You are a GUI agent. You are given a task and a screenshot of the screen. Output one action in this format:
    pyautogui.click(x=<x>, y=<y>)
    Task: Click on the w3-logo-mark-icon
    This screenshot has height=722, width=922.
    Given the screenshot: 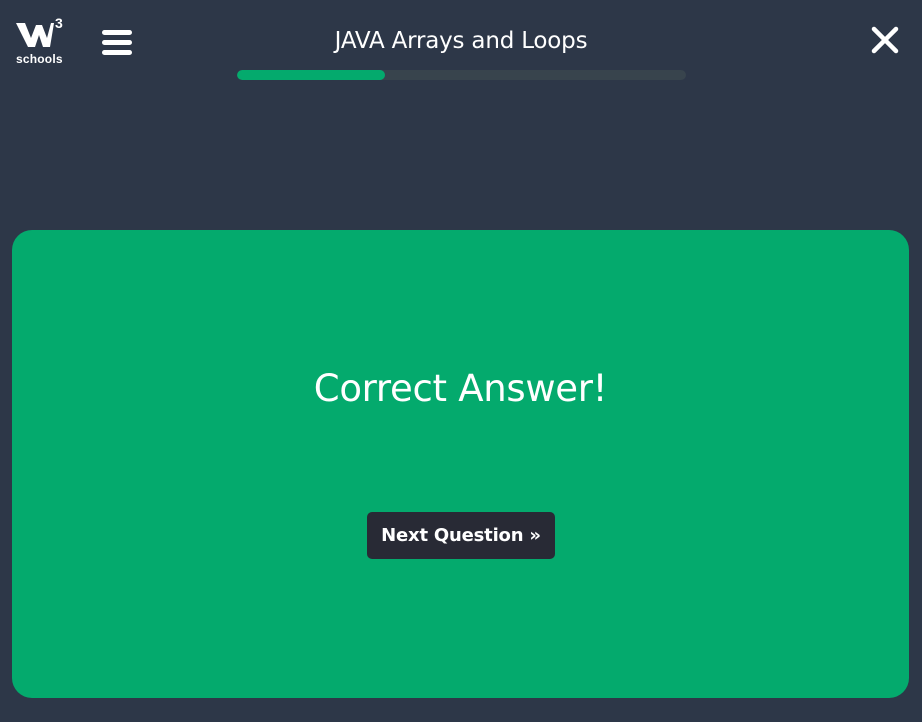 What is the action you would take?
    pyautogui.click(x=35, y=35)
    